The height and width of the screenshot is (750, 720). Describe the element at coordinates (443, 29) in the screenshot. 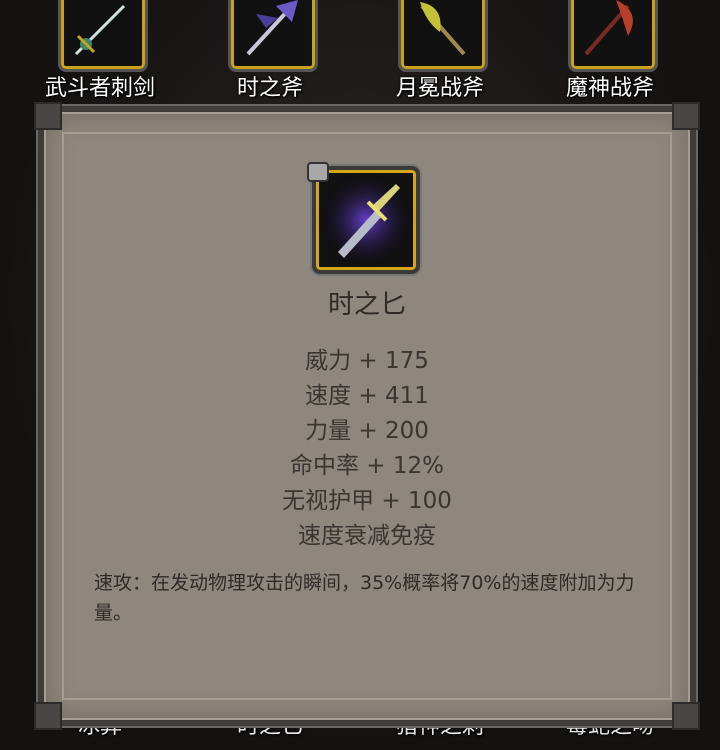

I see `moon-axe-icon` at that location.